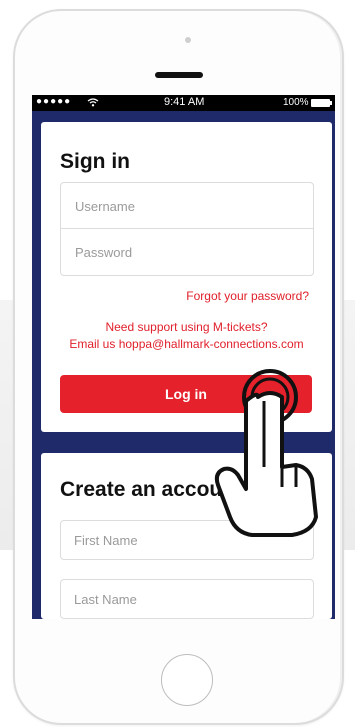  I want to click on battery-percent: 100%, so click(296, 102).